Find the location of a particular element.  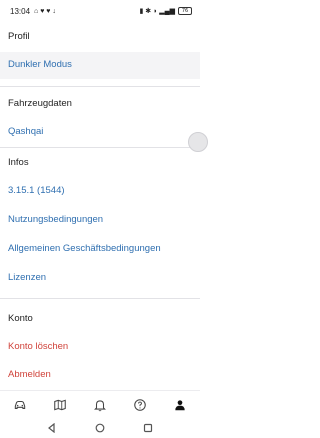

nav-help-button is located at coordinates (140, 405).